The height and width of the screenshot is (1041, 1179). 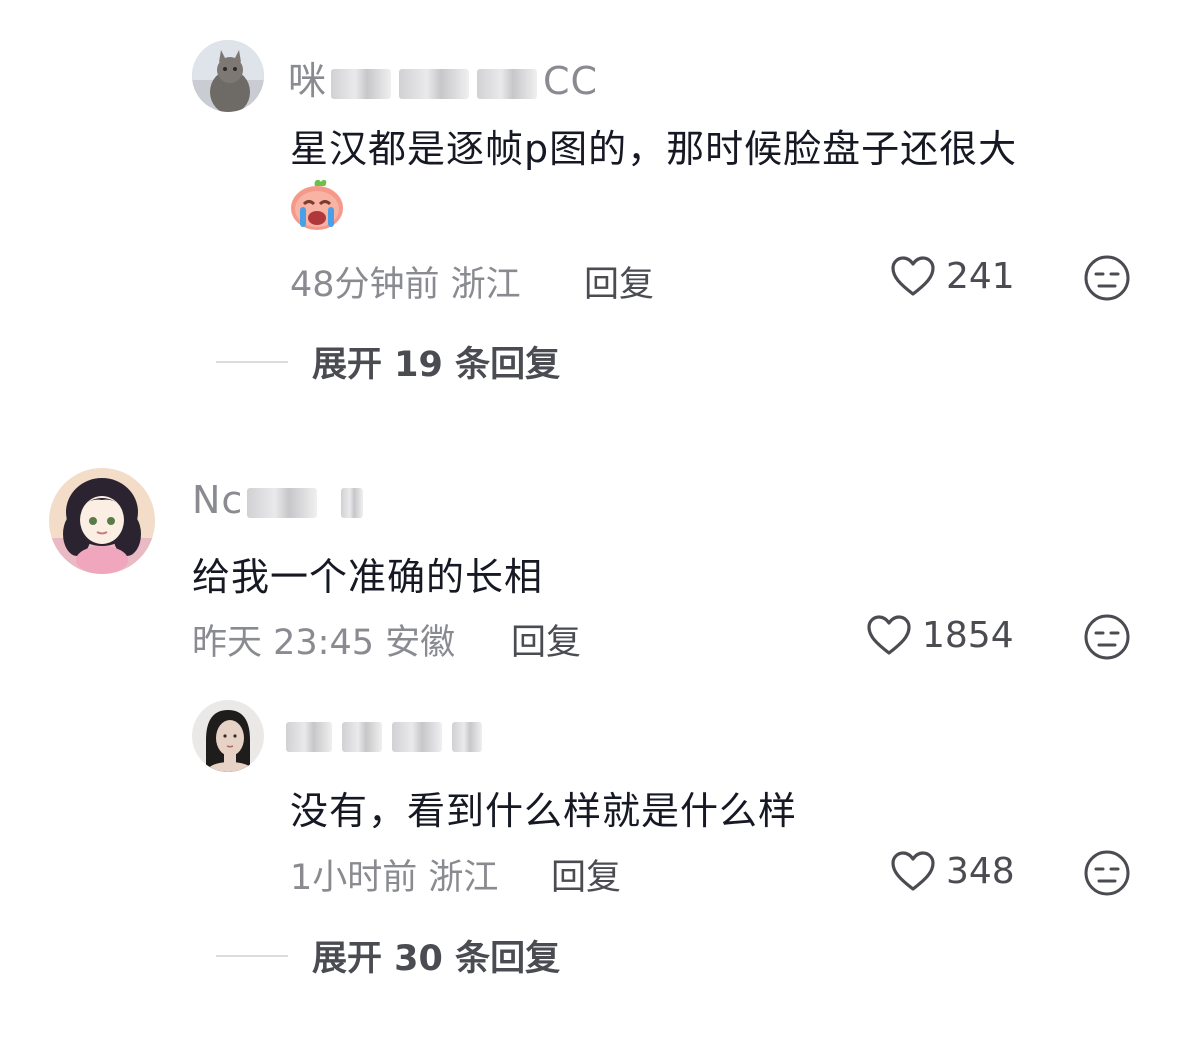 I want to click on like-button: 348, so click(x=952, y=871).